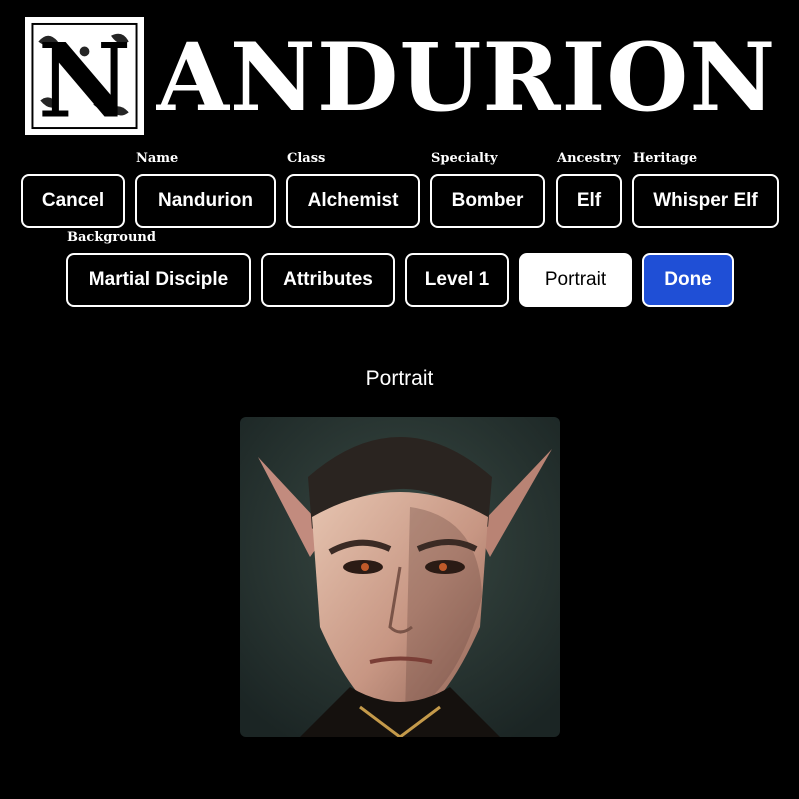 Image resolution: width=799 pixels, height=799 pixels. I want to click on heritage-button: Whisper Elf, so click(705, 201).